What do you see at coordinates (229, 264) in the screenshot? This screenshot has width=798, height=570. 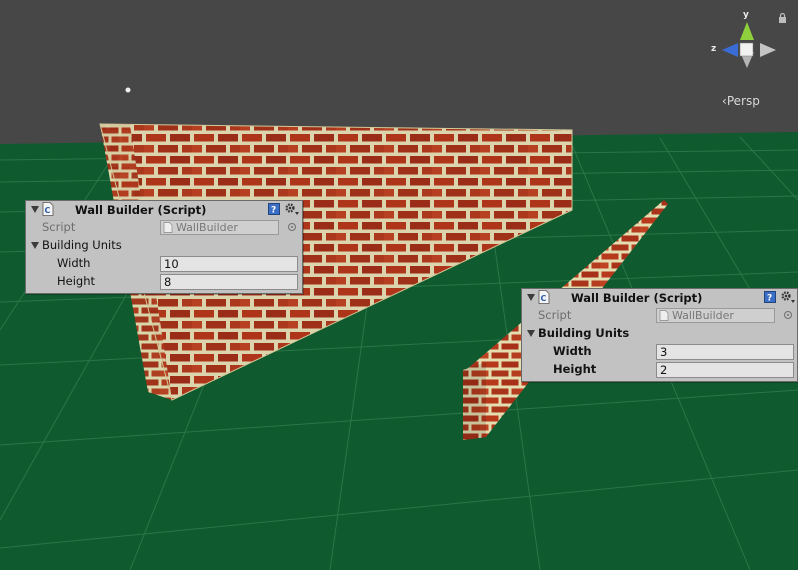 I see `width-input: 10` at bounding box center [229, 264].